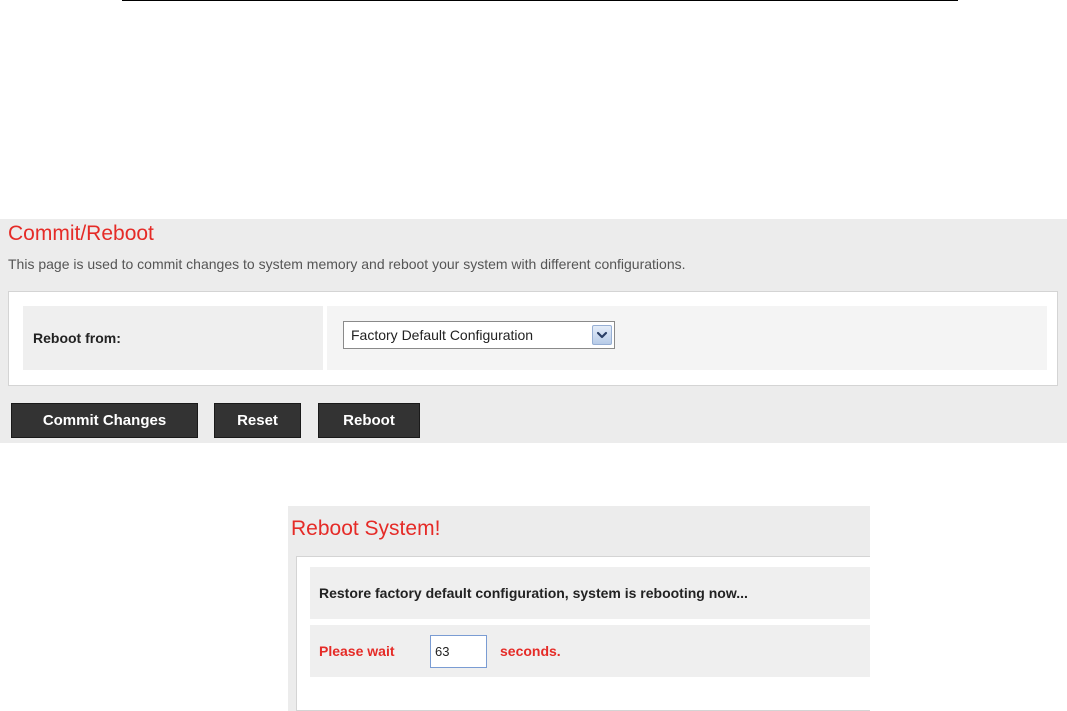 This screenshot has width=1067, height=711. What do you see at coordinates (442, 335) in the screenshot?
I see `reboot-from-selected-value: Factory Default Configuration` at bounding box center [442, 335].